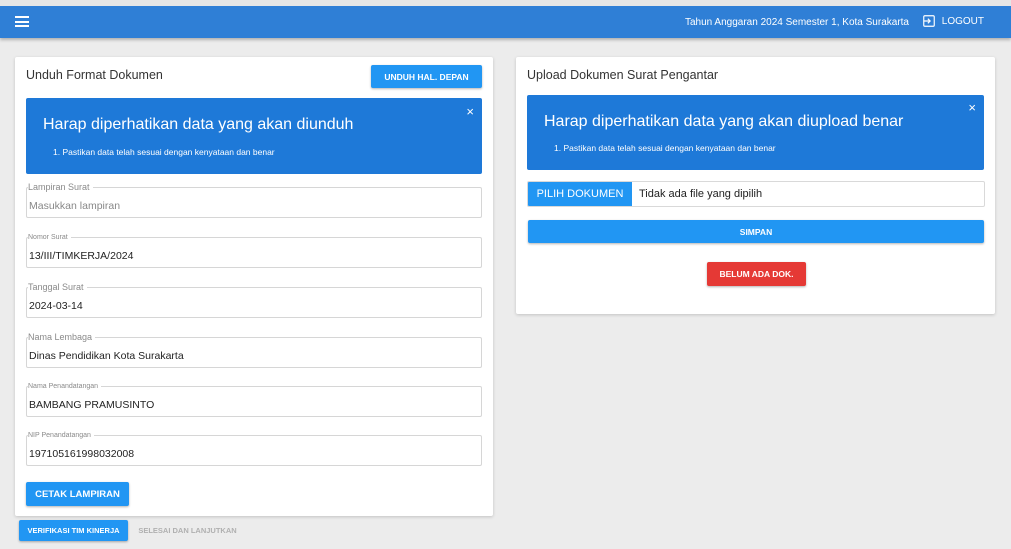 The image size is (1011, 549). Describe the element at coordinates (60, 187) in the screenshot. I see `field-label: Lampiran Surat` at that location.